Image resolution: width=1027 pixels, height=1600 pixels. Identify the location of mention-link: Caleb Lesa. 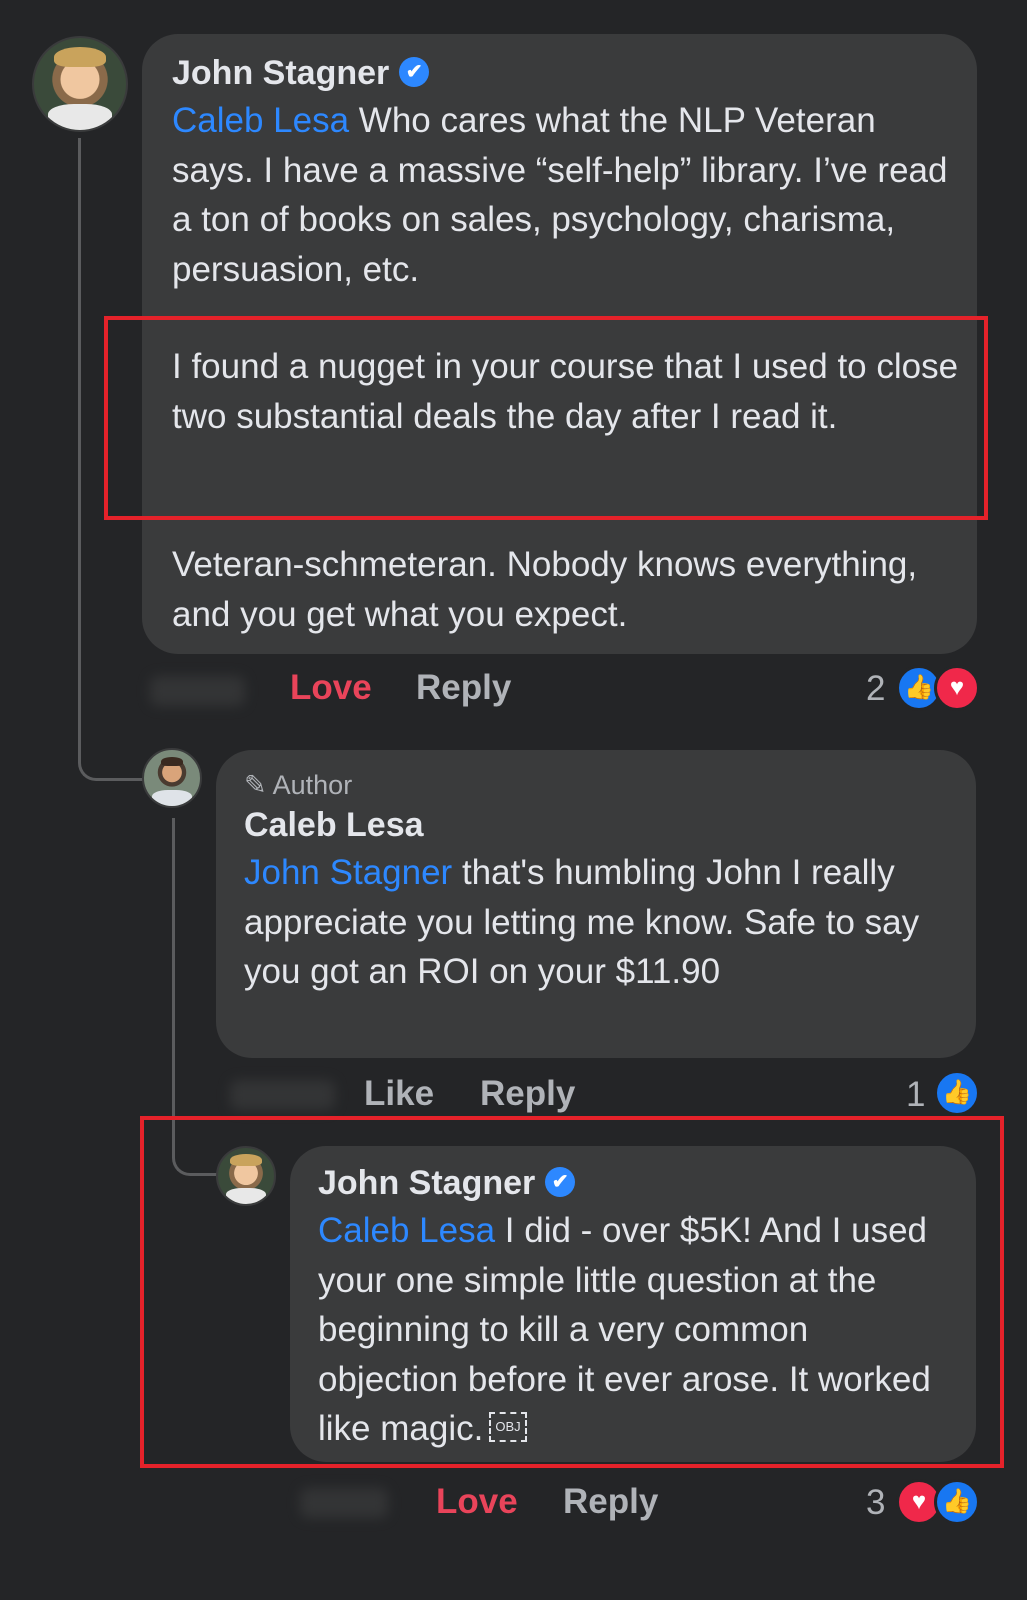
(260, 120).